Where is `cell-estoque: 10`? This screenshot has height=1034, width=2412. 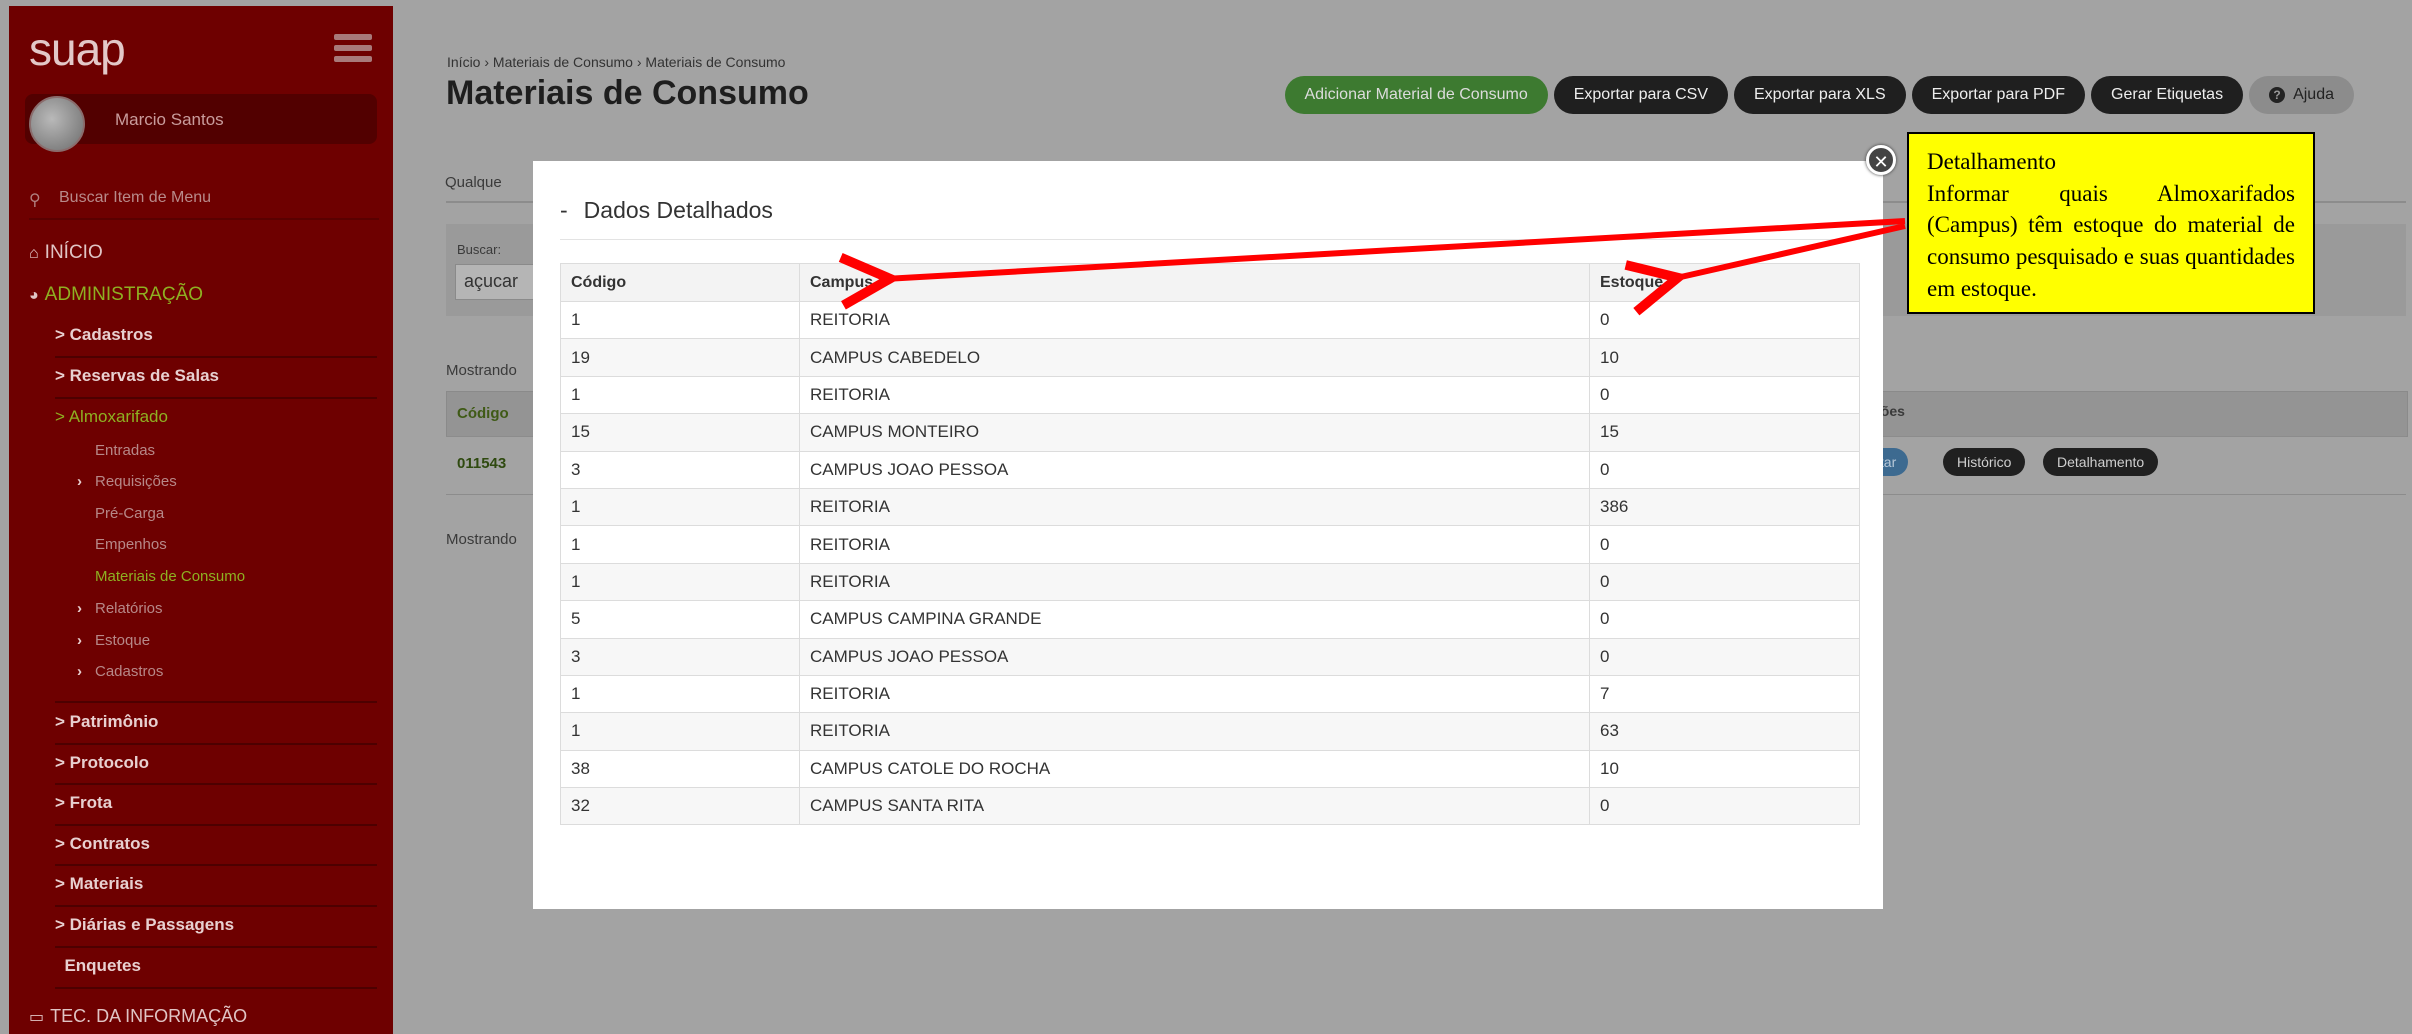 cell-estoque: 10 is located at coordinates (1724, 357).